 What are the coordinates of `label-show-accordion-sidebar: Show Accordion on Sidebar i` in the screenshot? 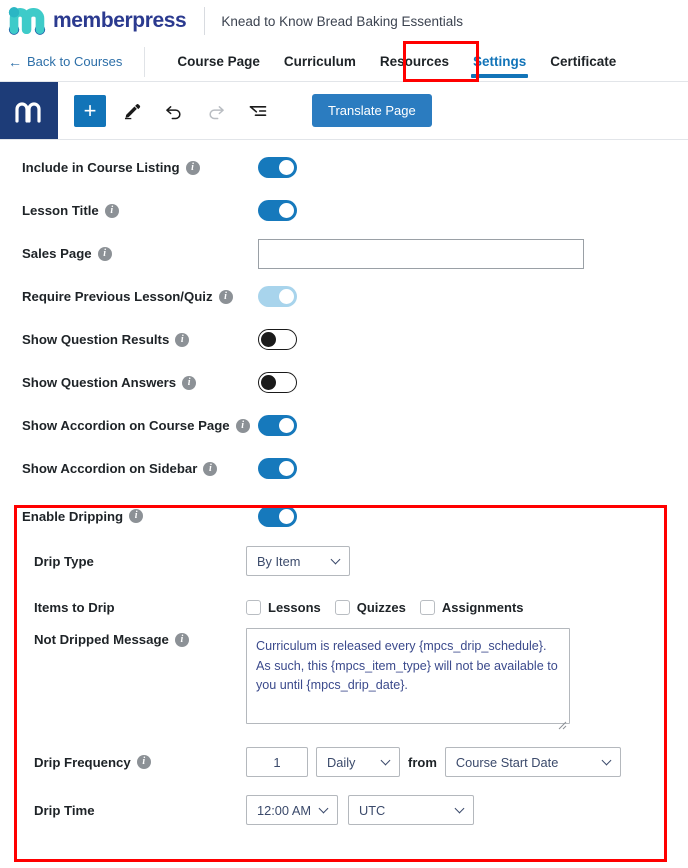 It's located at (140, 468).